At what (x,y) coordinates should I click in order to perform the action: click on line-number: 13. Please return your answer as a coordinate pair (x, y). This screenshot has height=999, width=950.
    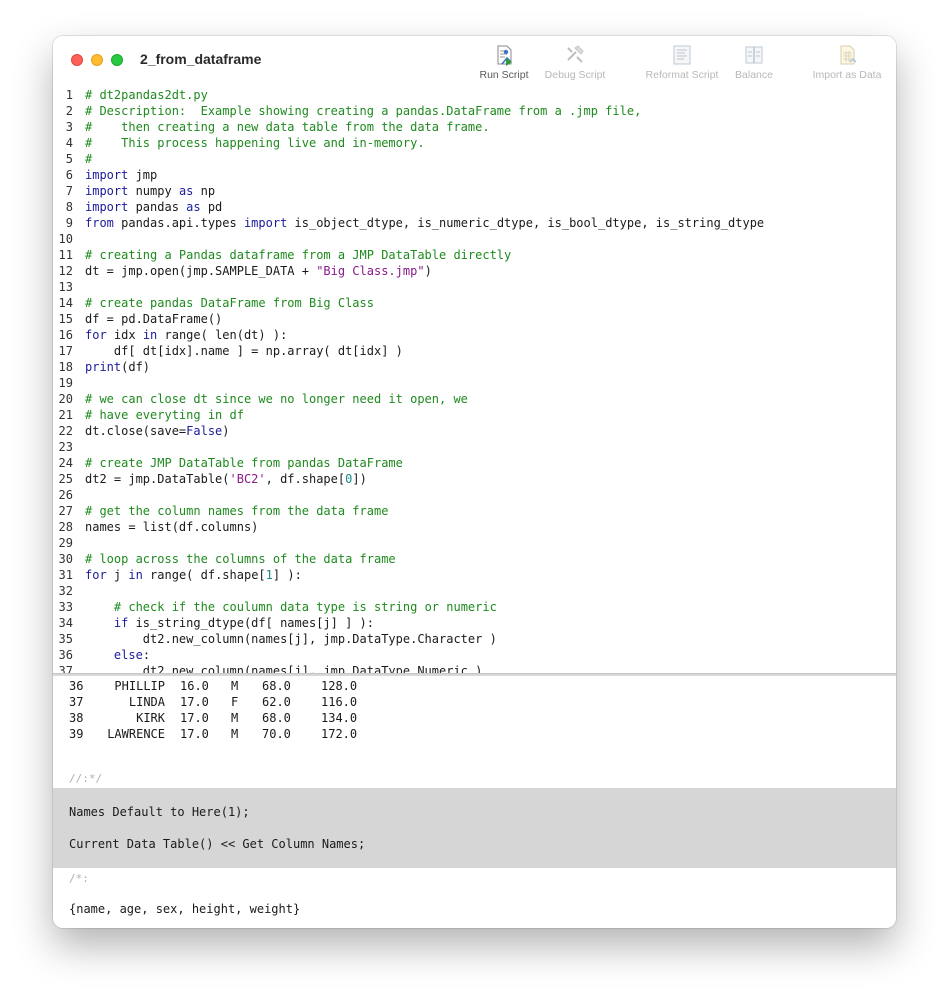
    Looking at the image, I should click on (65, 287).